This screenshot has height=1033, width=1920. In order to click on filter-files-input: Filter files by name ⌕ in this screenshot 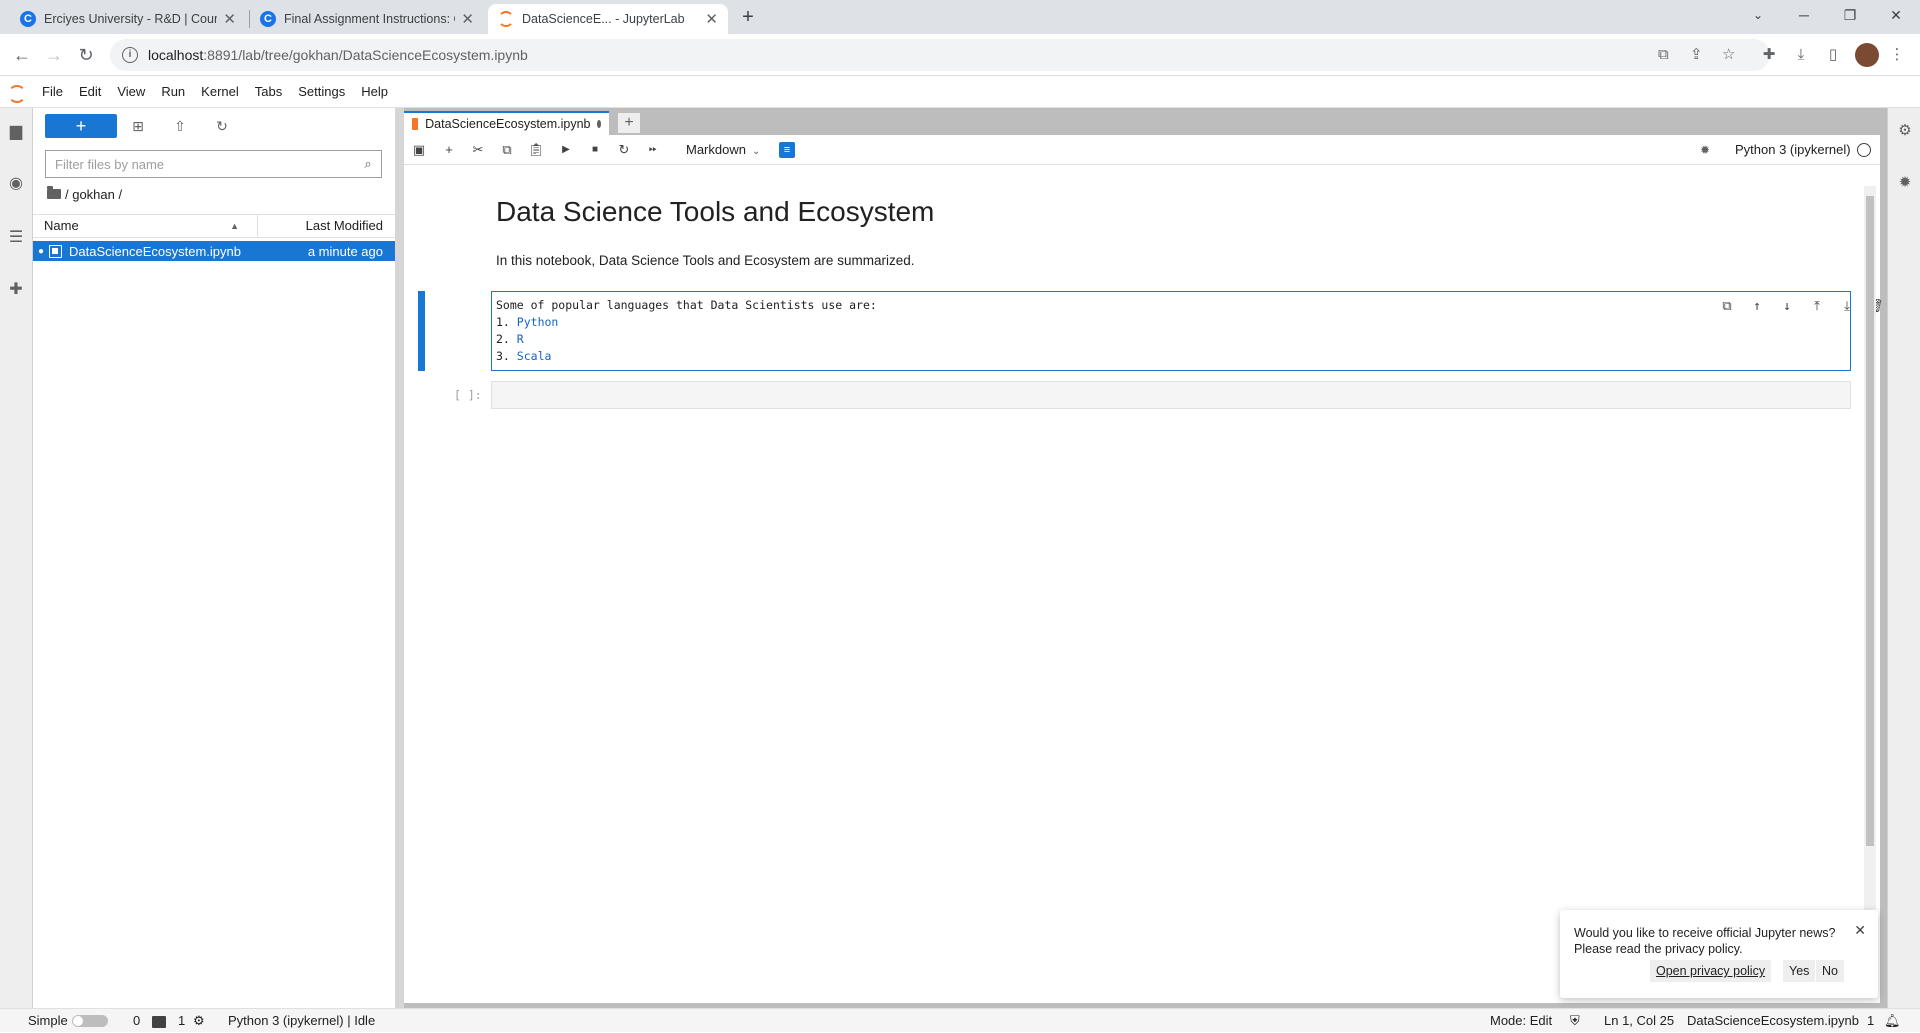, I will do `click(213, 164)`.